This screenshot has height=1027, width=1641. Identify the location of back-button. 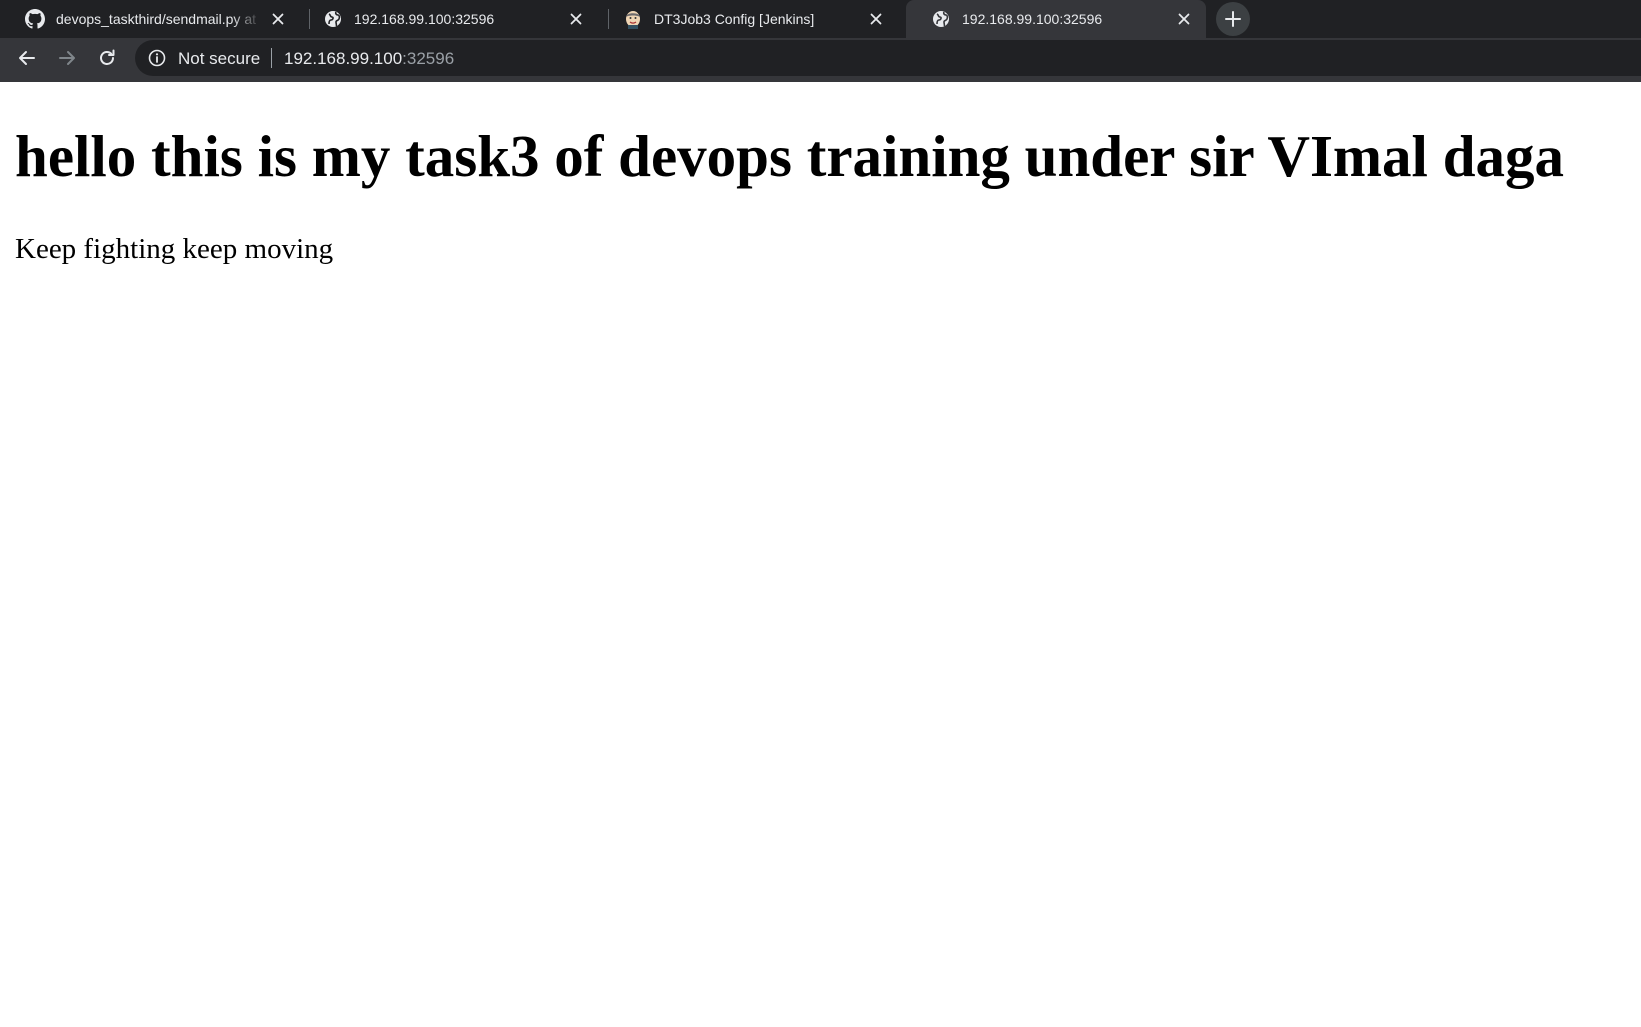
(27, 58).